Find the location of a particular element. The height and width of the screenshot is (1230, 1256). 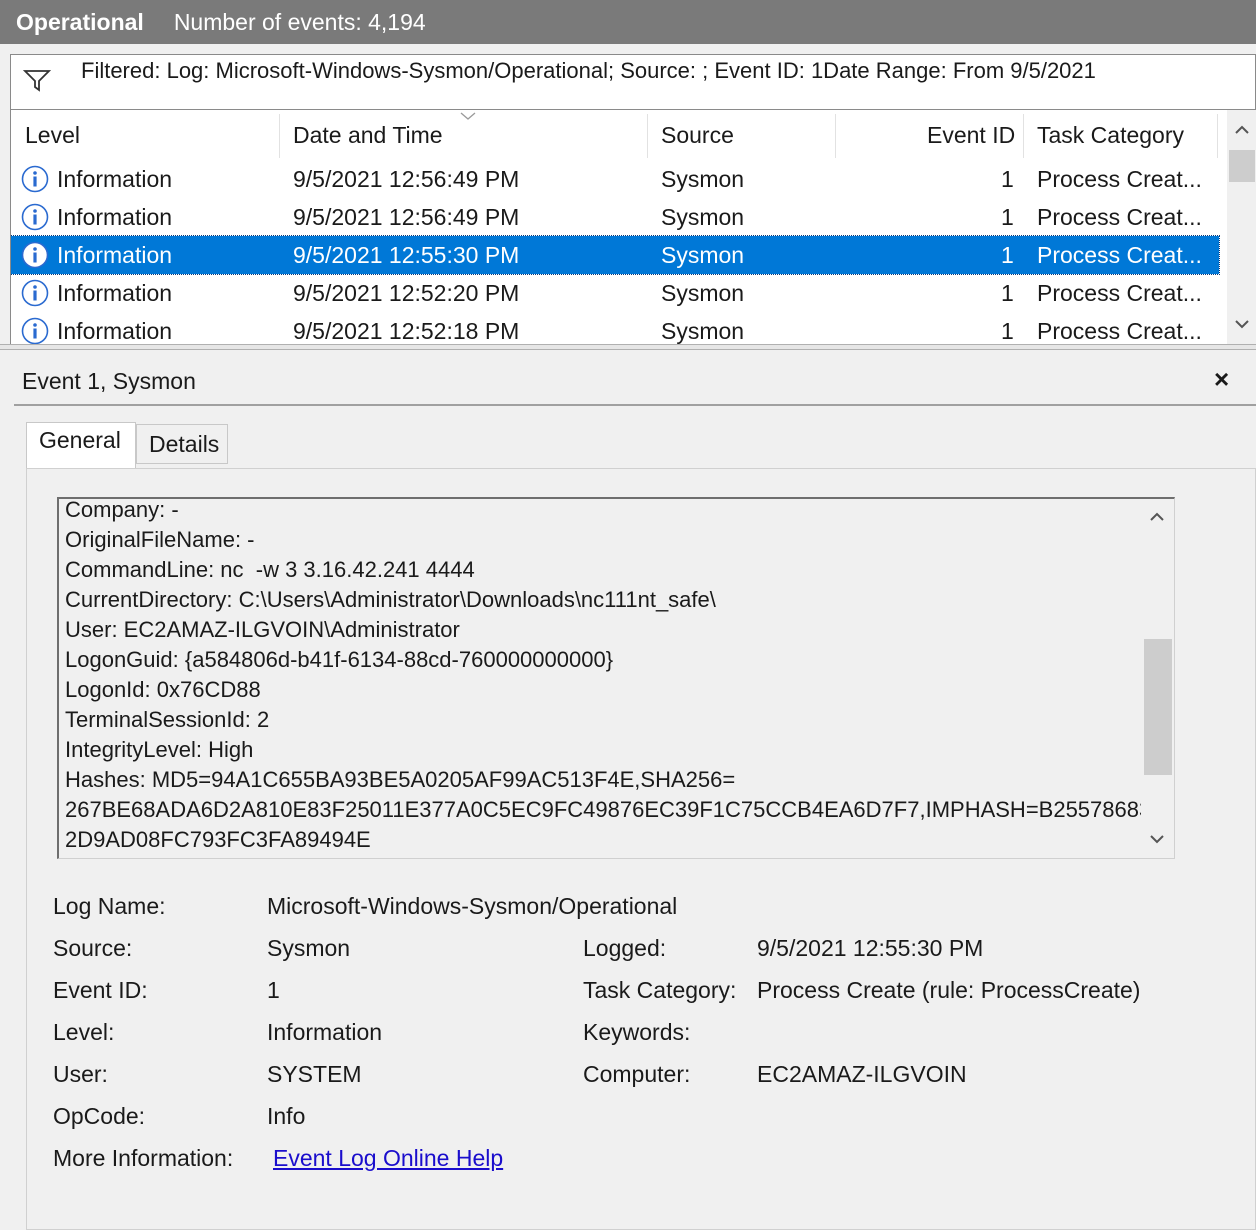

description-line: IntegrityLevel: High is located at coordinates (159, 749).